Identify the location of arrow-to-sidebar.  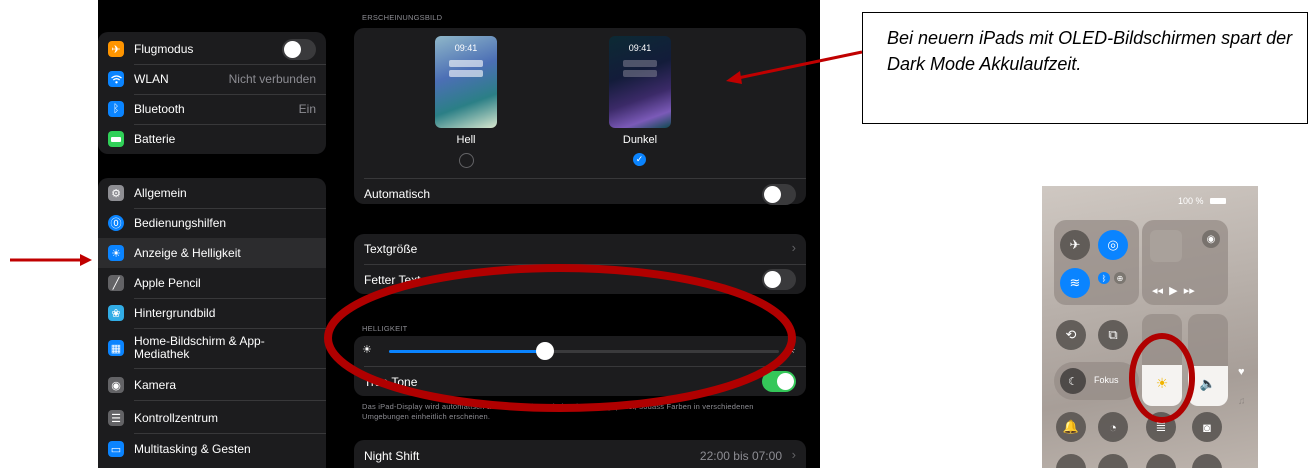
(51, 260).